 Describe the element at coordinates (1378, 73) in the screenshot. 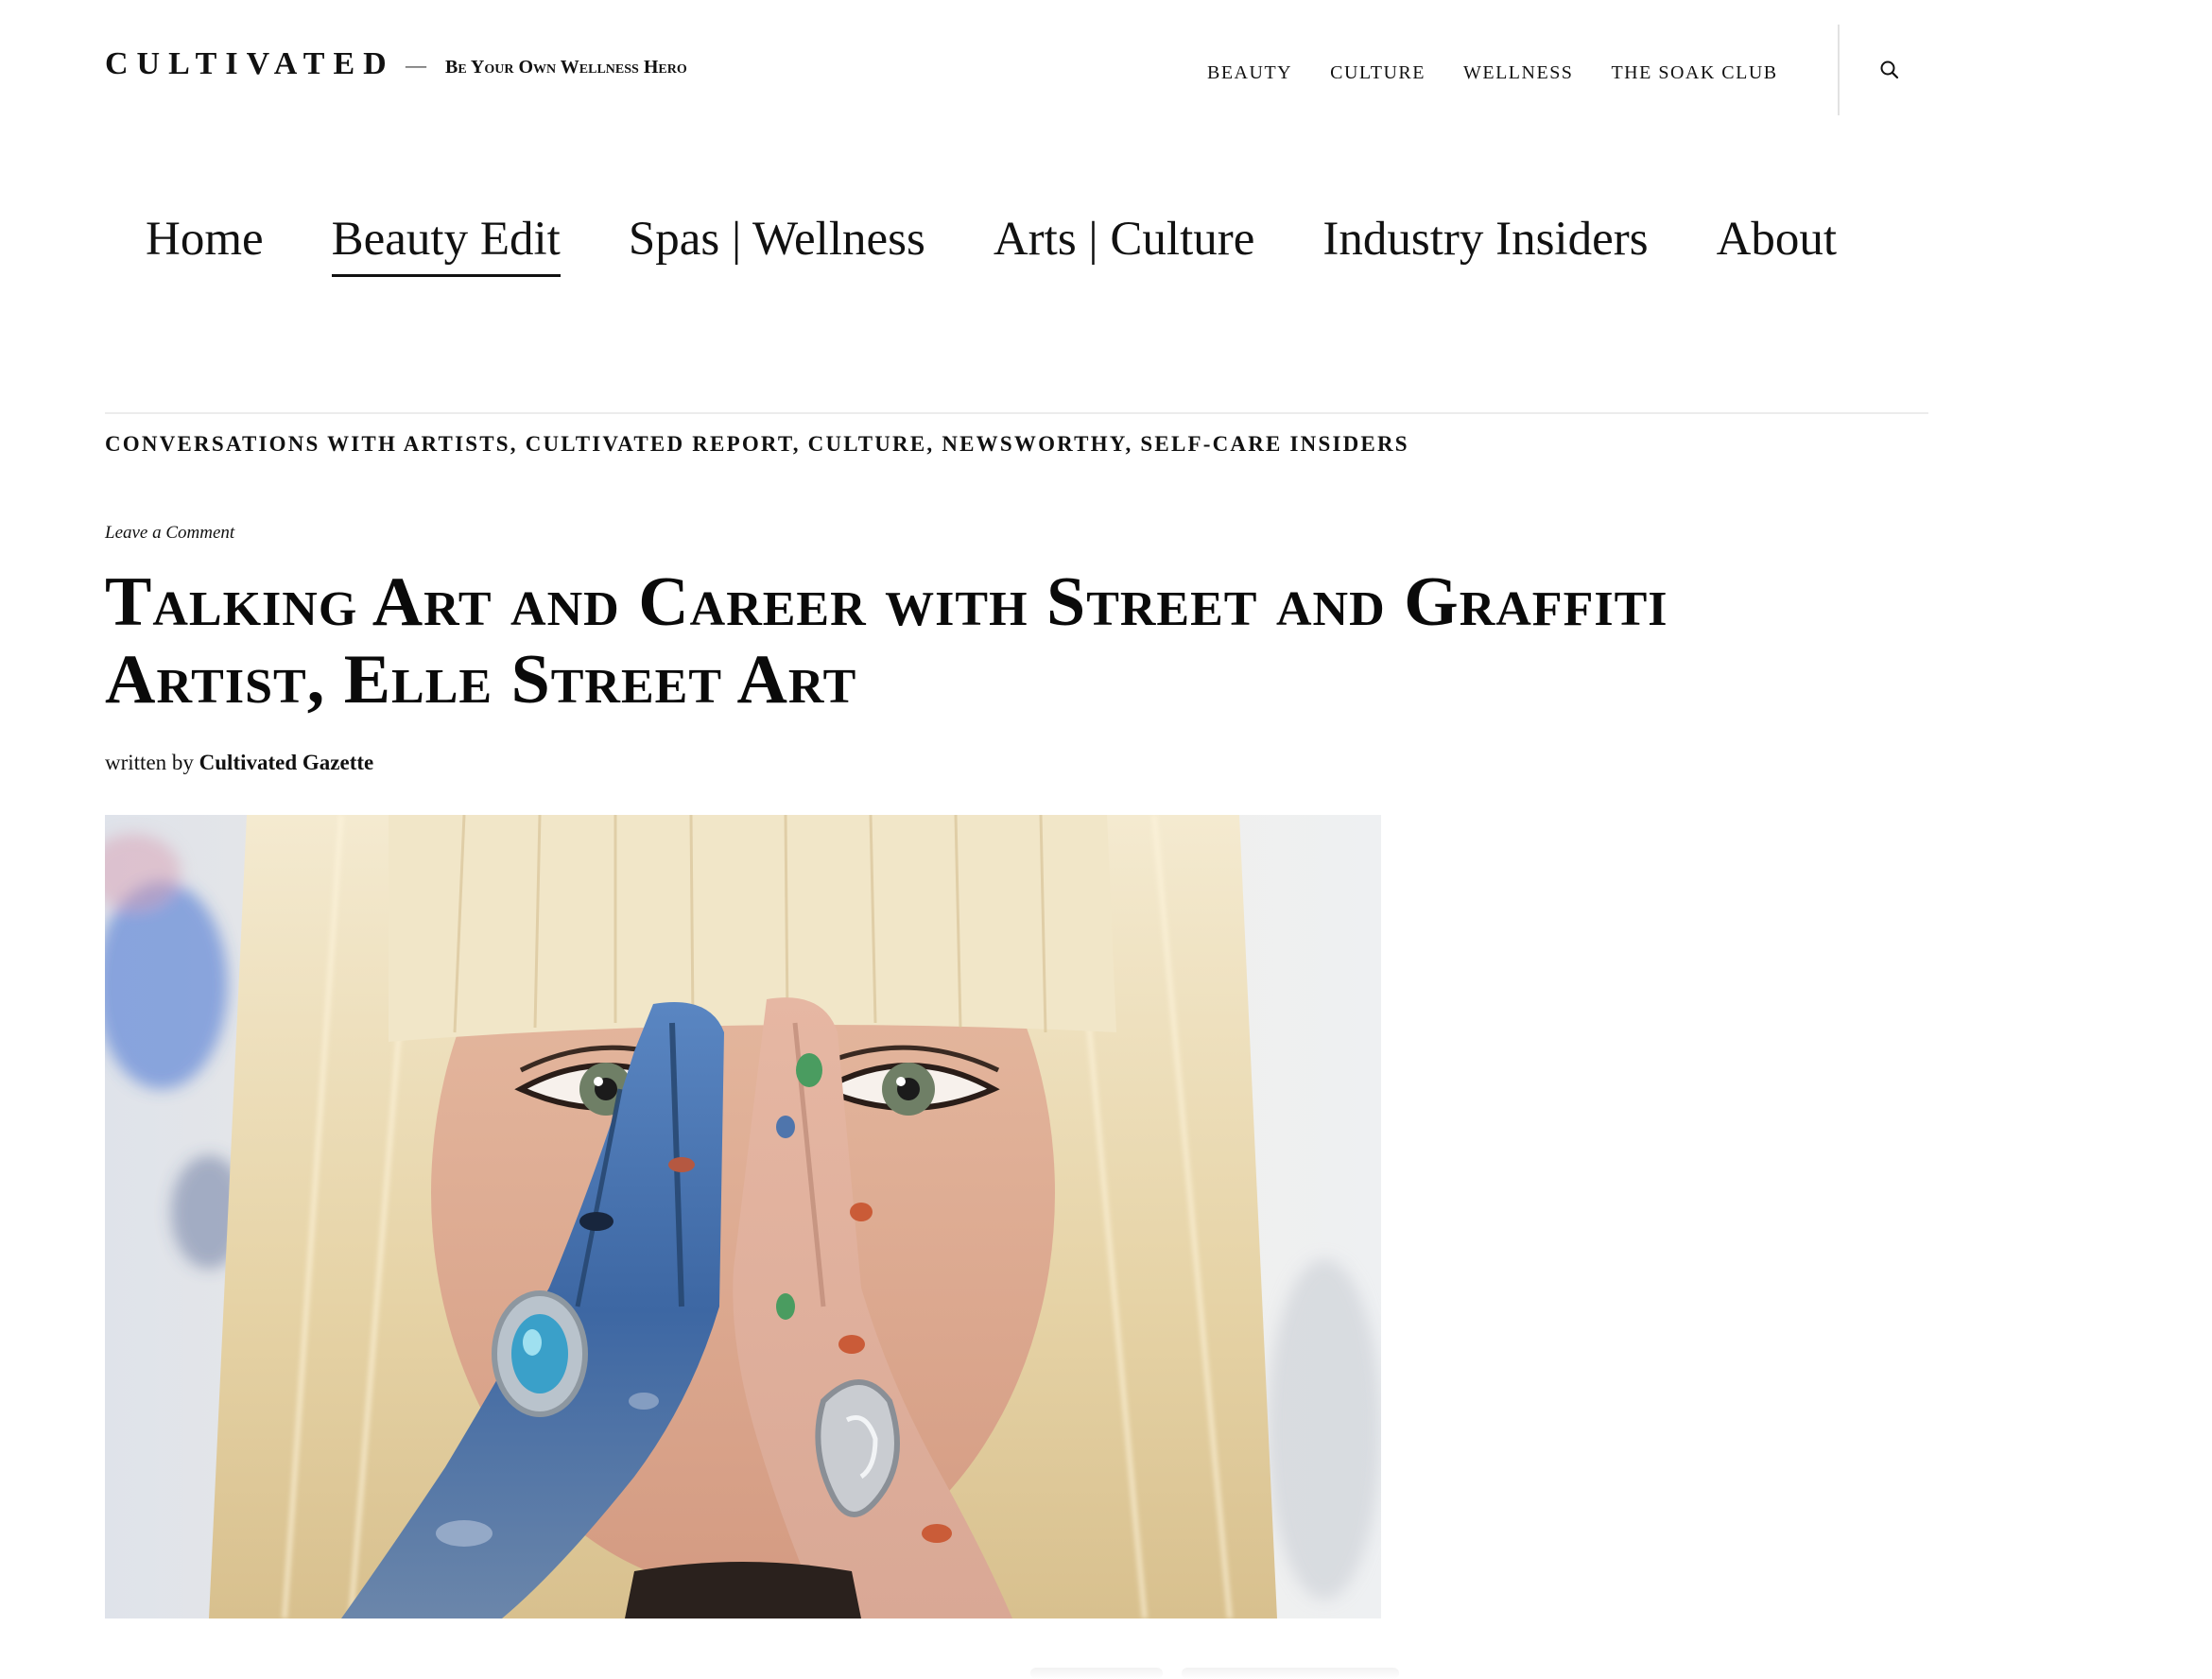

I see `top-nav-culture: CULTURE` at that location.